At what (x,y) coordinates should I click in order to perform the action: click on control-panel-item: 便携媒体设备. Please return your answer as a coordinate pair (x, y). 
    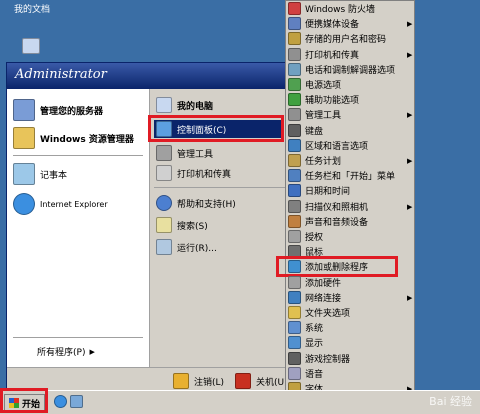
    Looking at the image, I should click on (324, 24).